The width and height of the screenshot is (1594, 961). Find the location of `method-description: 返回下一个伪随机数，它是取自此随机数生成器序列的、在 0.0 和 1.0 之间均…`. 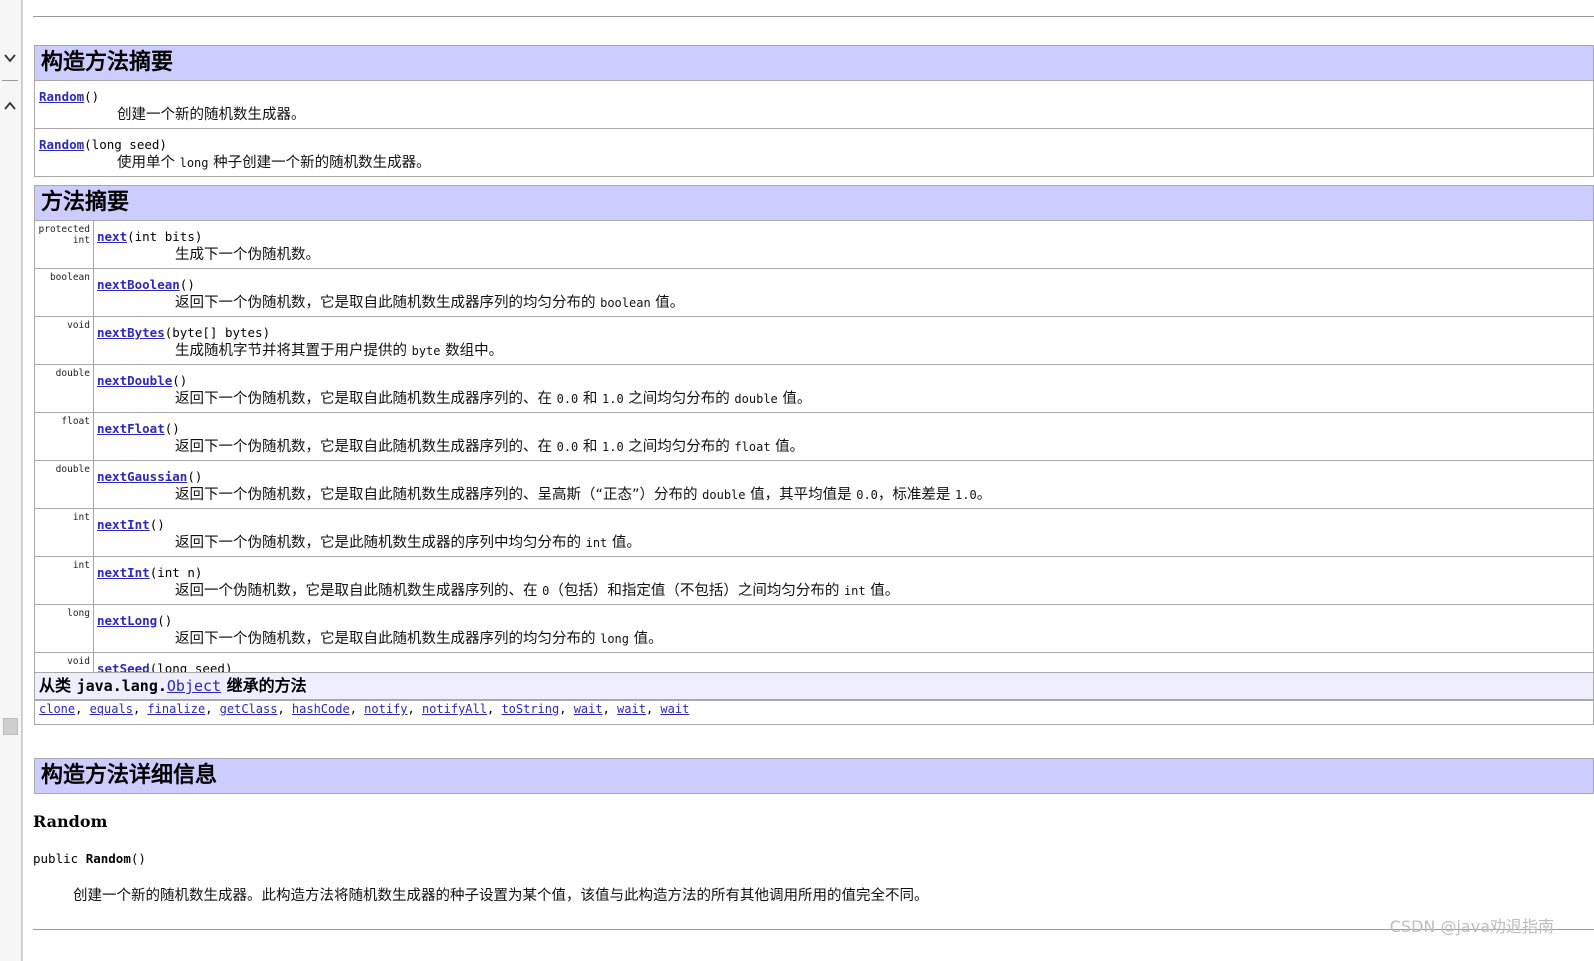

method-description: 返回下一个伪随机数，它是取自此随机数生成器序列的、在 0.0 和 1.0 之间均… is located at coordinates (843, 447).